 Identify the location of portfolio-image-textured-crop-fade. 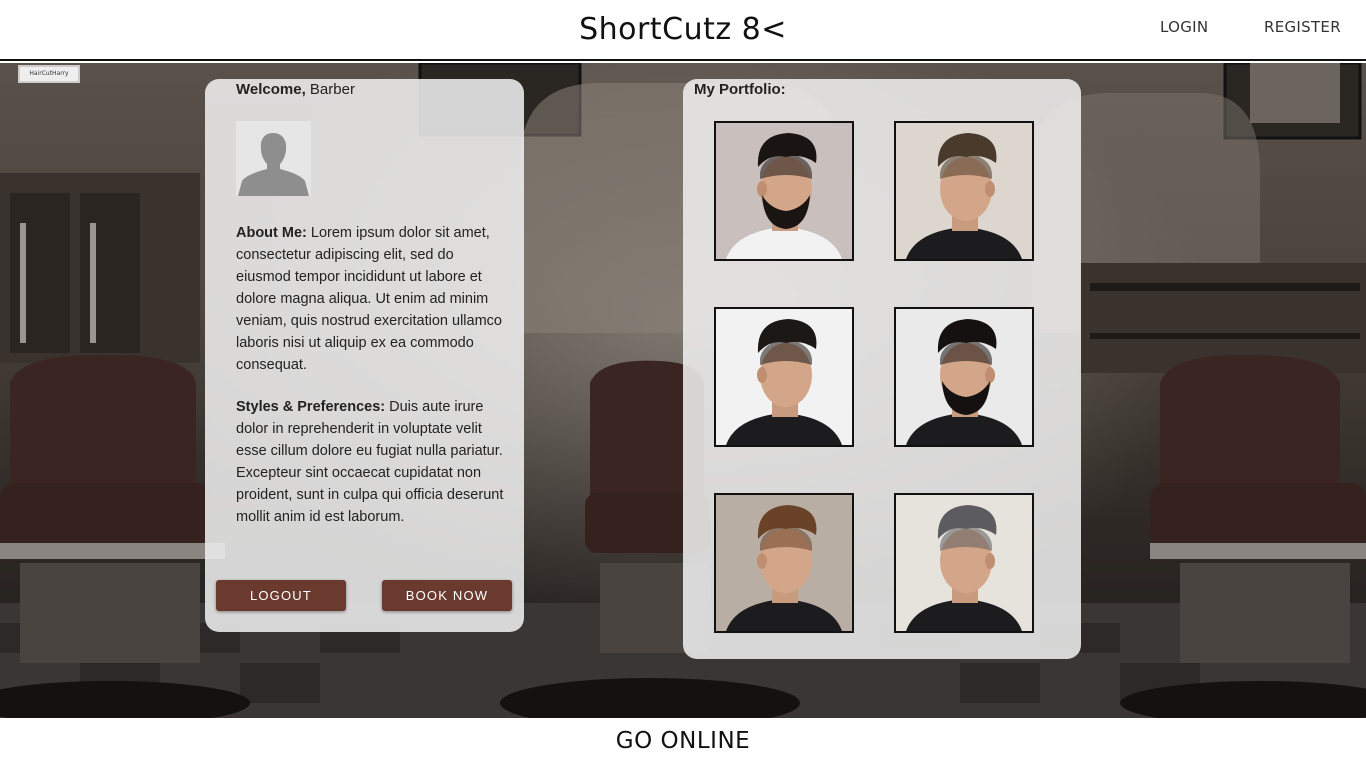
(784, 563).